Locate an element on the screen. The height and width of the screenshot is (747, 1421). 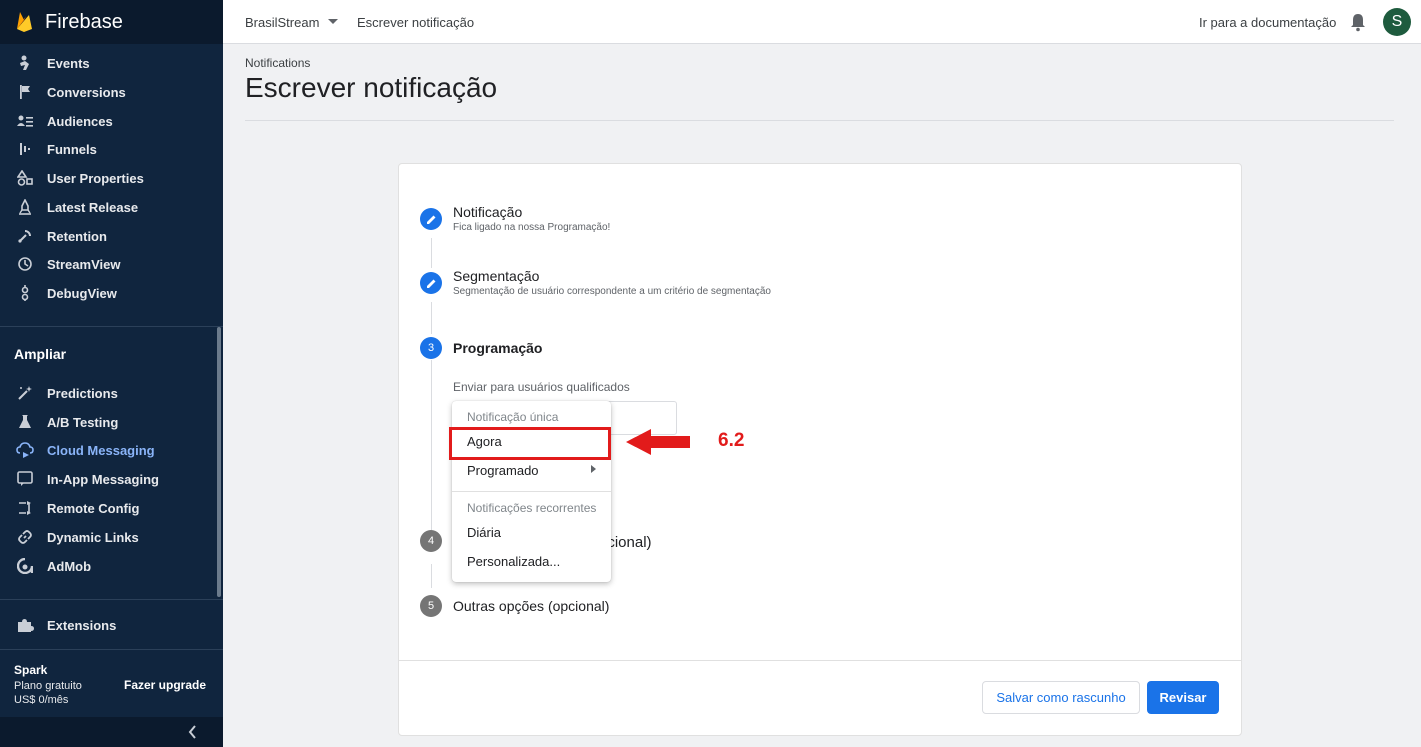
plan-name: Spark is located at coordinates (31, 670).